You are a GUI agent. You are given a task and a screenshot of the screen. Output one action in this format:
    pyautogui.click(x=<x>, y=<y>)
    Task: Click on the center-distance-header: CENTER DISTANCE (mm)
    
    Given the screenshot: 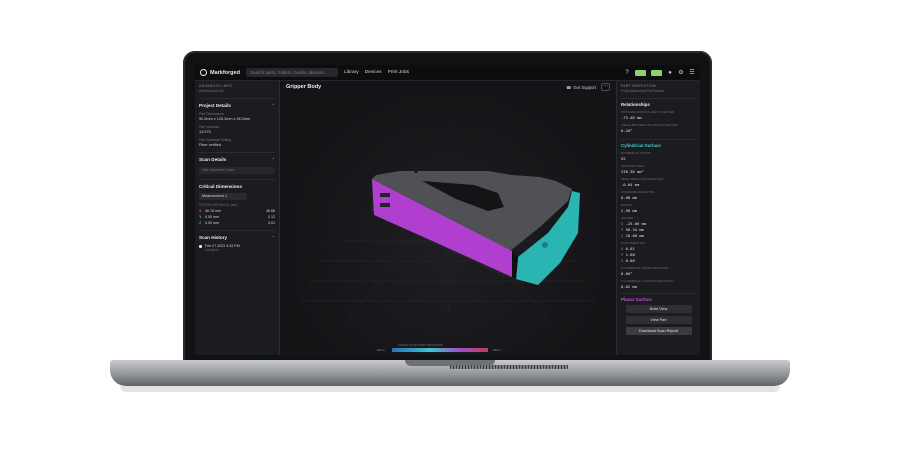 What is the action you would take?
    pyautogui.click(x=218, y=205)
    